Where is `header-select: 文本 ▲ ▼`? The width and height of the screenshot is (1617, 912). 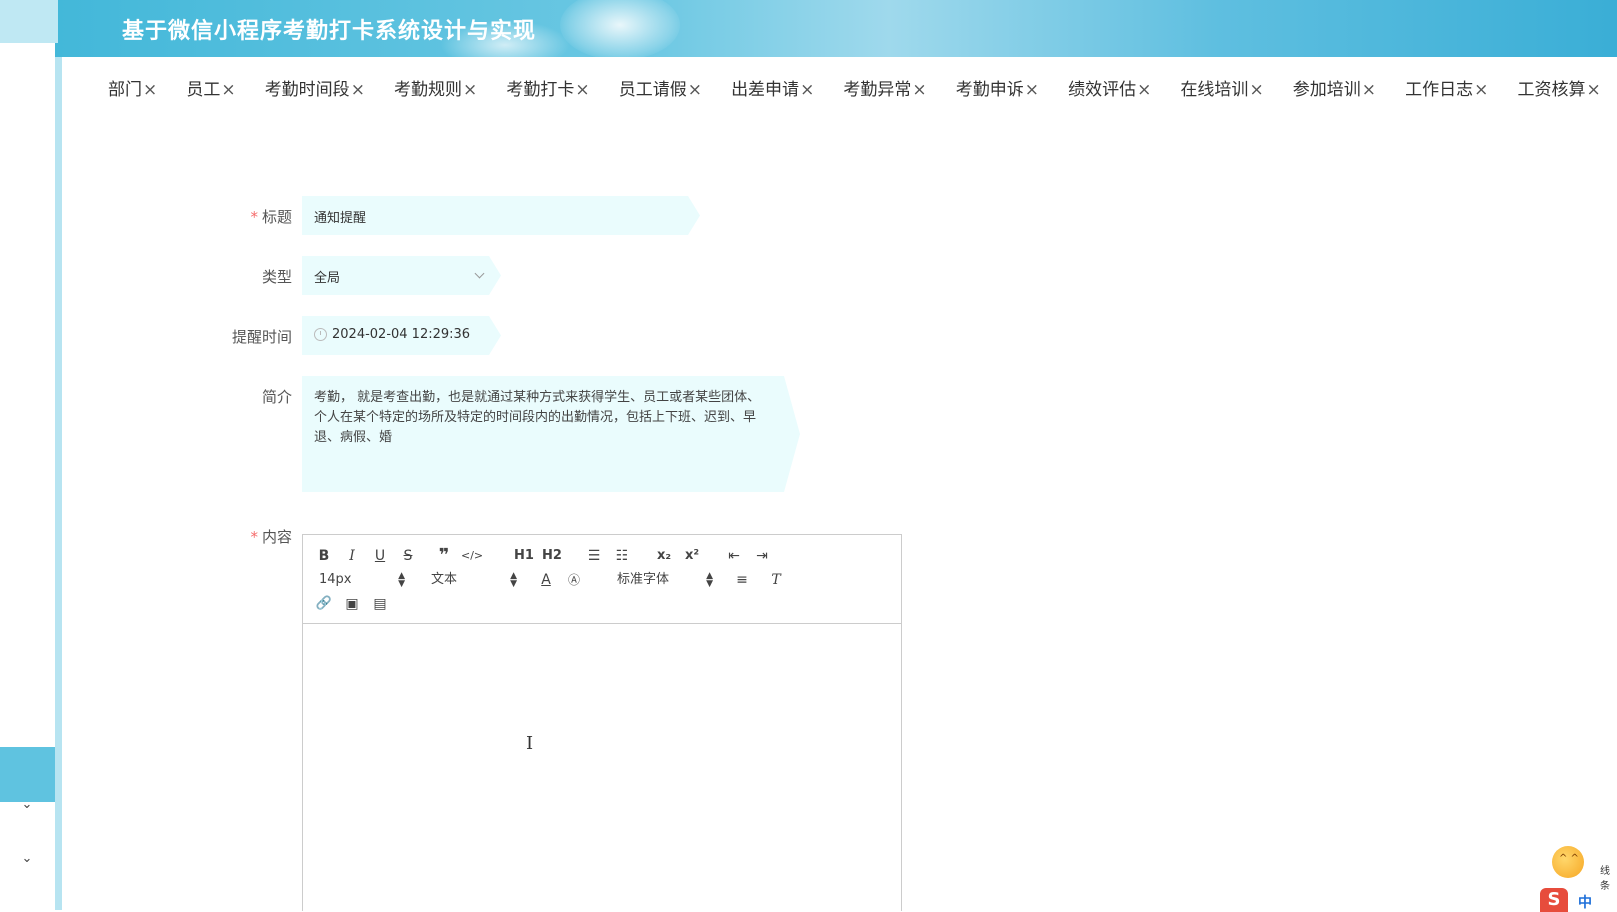 header-select: 文本 ▲ ▼ is located at coordinates (474, 580).